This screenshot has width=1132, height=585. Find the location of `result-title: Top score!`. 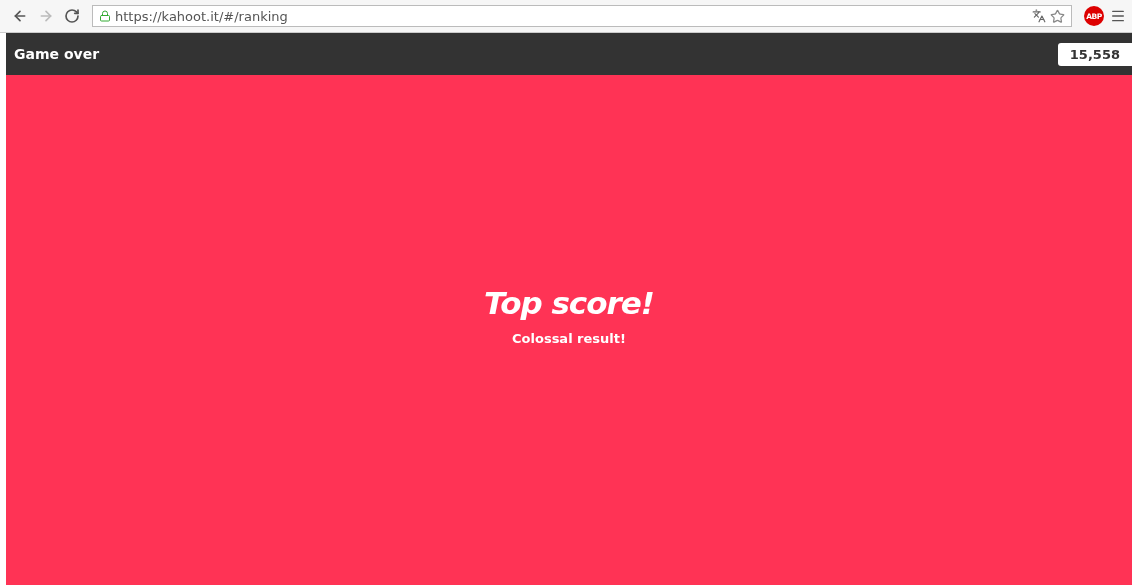

result-title: Top score! is located at coordinates (569, 302).